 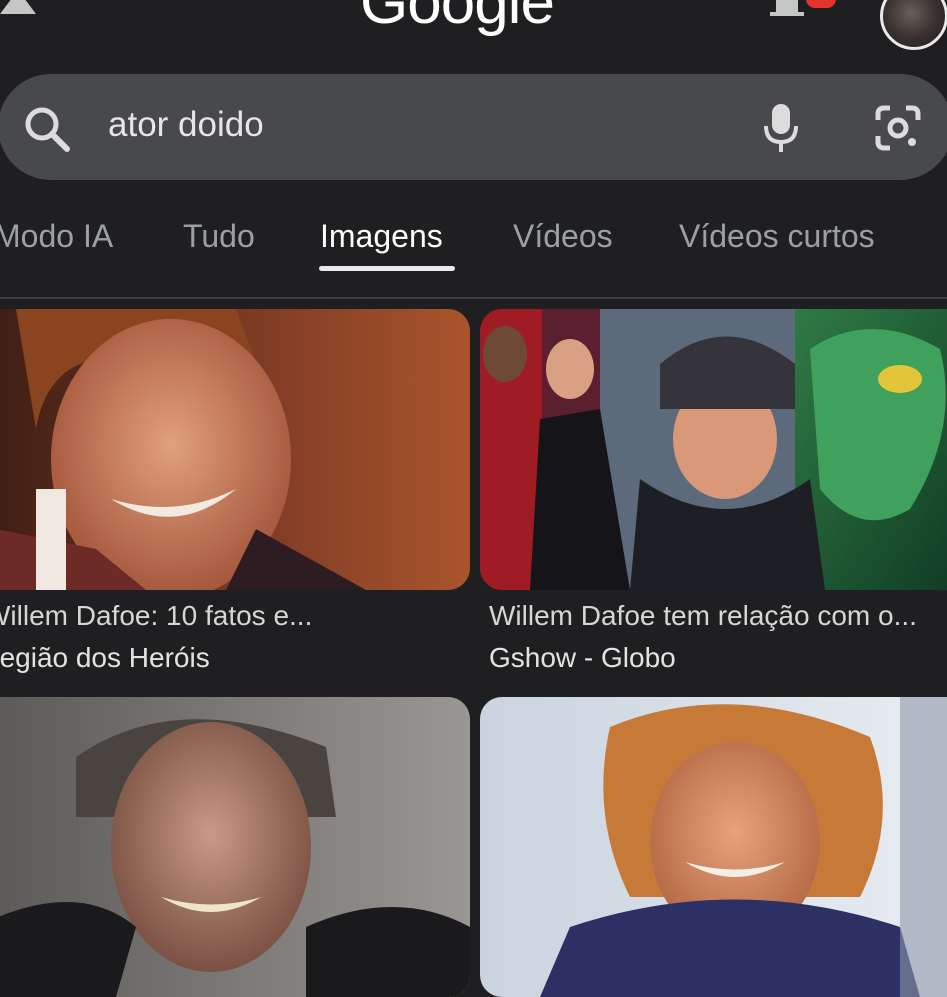 What do you see at coordinates (473, 127) in the screenshot?
I see `search-box: ator doido` at bounding box center [473, 127].